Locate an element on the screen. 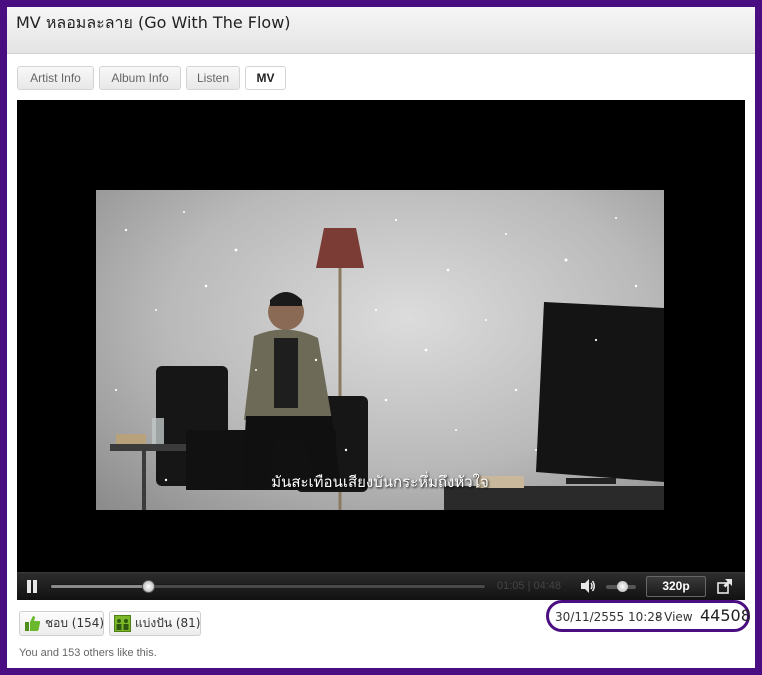  page-title: MV หลอมละลาย (Go With The Flow) is located at coordinates (153, 22).